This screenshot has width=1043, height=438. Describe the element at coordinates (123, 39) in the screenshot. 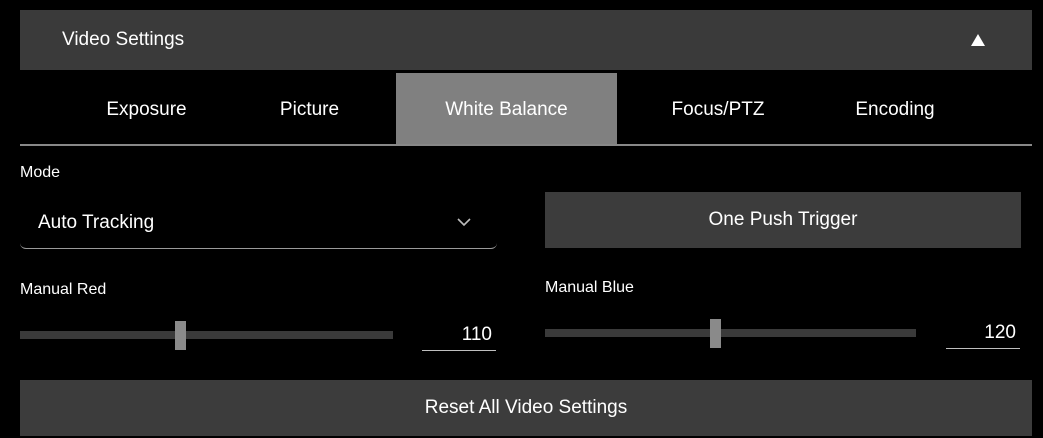

I see `panel-title: Video Settings` at that location.